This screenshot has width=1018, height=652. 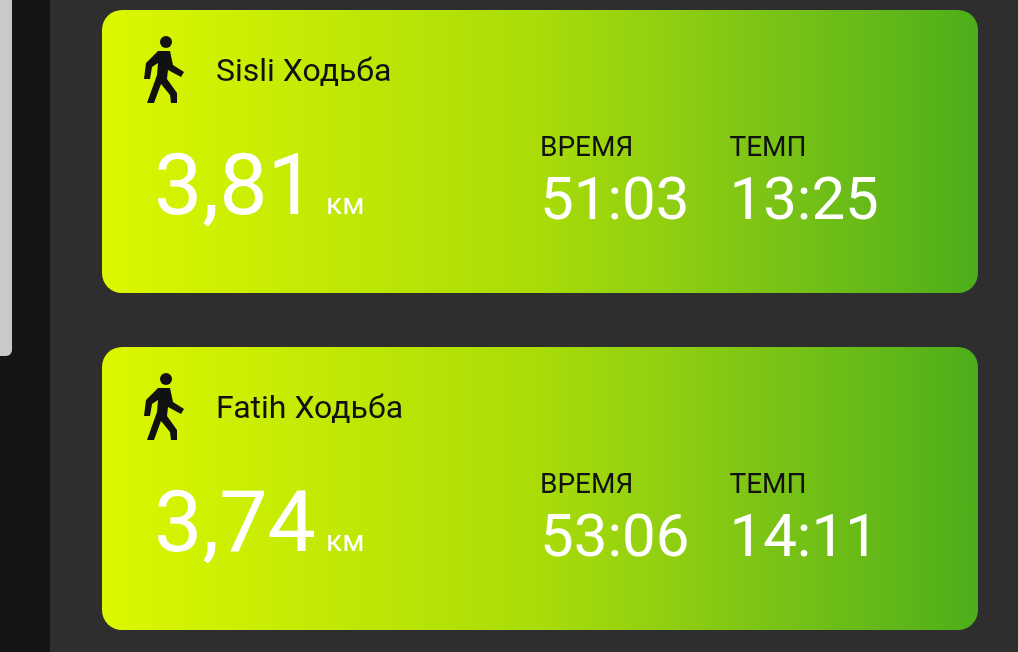 I want to click on activity-title: Sisli Ходьба, so click(x=304, y=70).